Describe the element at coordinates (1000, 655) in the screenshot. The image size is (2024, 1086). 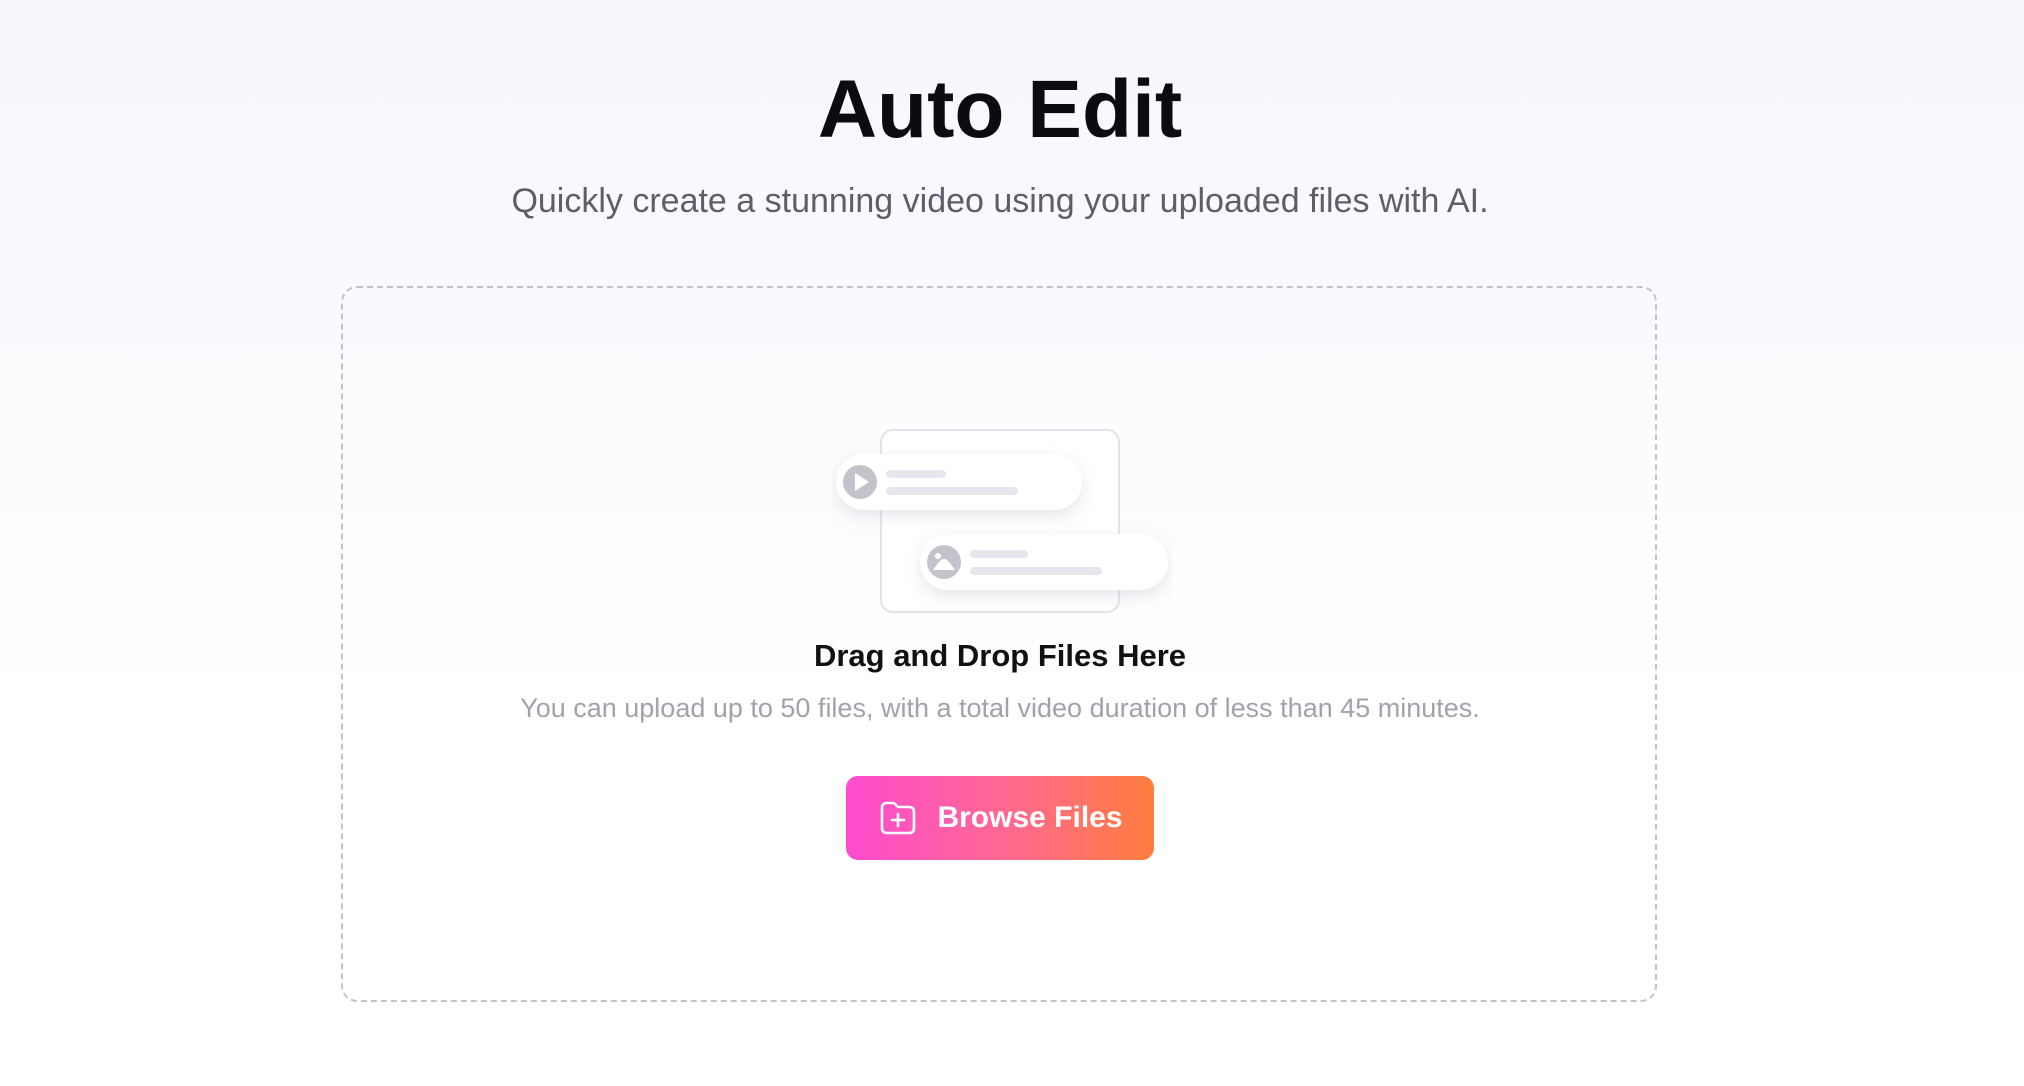
I see `drop-title: Drag and Drop Files Here` at that location.